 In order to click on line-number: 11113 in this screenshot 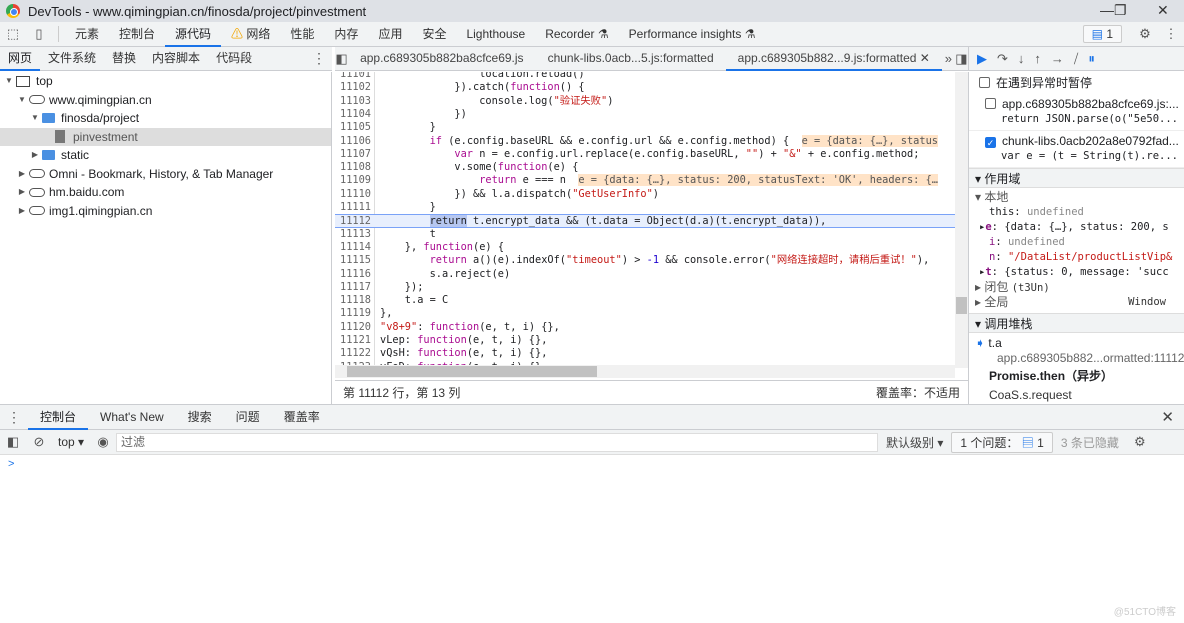, I will do `click(355, 234)`.